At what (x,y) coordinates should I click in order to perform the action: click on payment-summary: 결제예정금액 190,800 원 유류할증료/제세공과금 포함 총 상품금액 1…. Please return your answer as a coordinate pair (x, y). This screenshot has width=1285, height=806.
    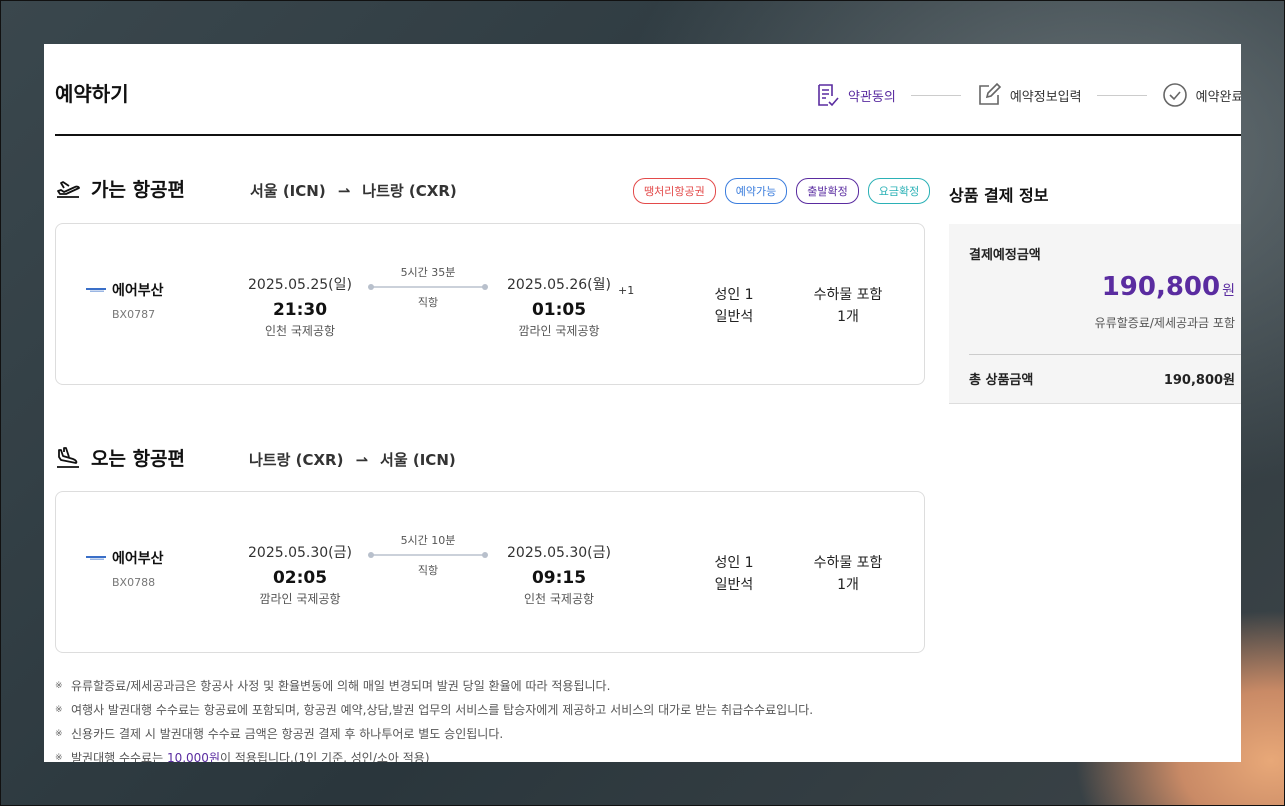
    Looking at the image, I should click on (1095, 314).